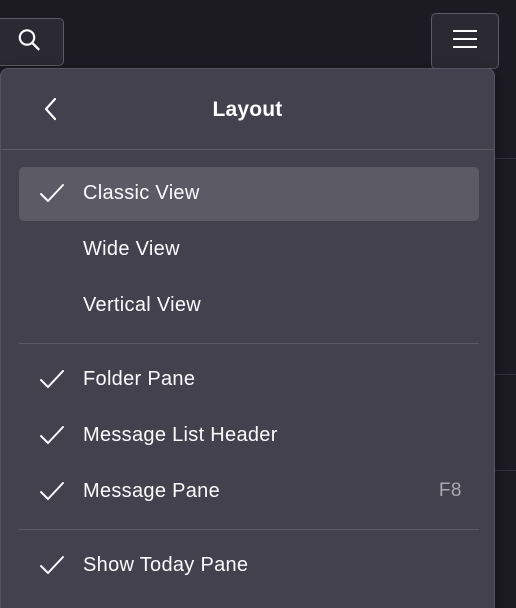 The image size is (516, 608). I want to click on panel-title: Layout, so click(247, 109).